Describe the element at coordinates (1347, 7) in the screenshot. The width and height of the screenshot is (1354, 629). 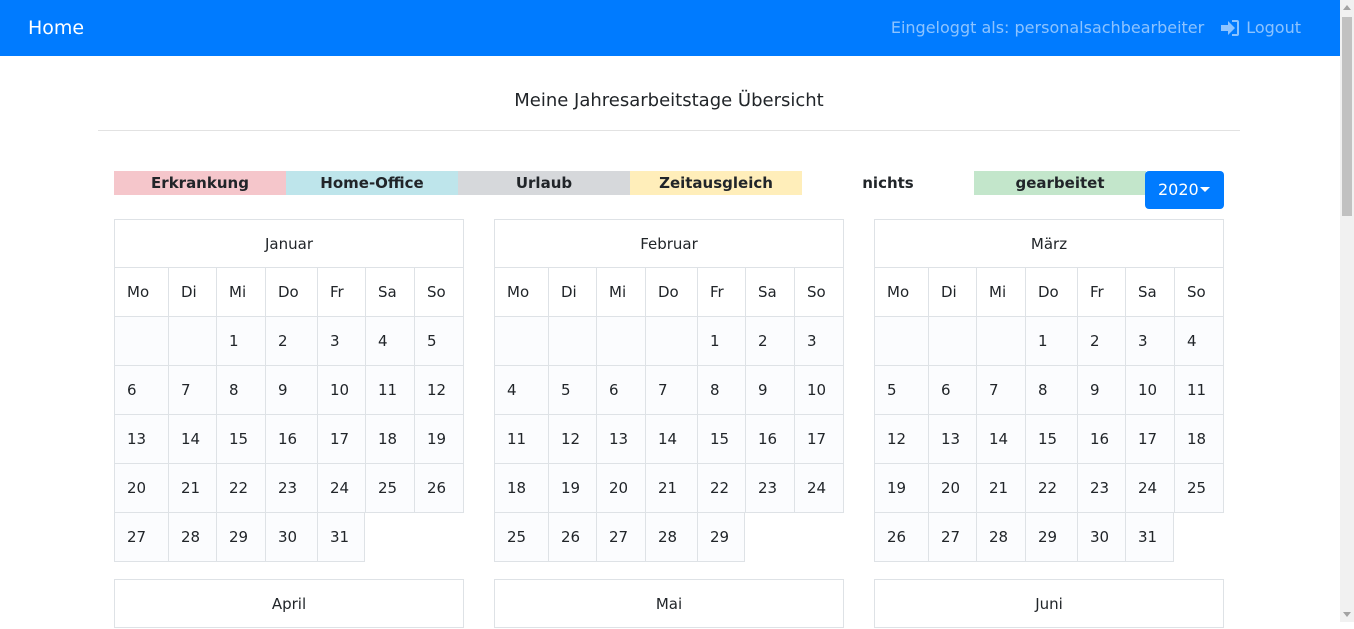
I see `scroll-up-icon` at that location.